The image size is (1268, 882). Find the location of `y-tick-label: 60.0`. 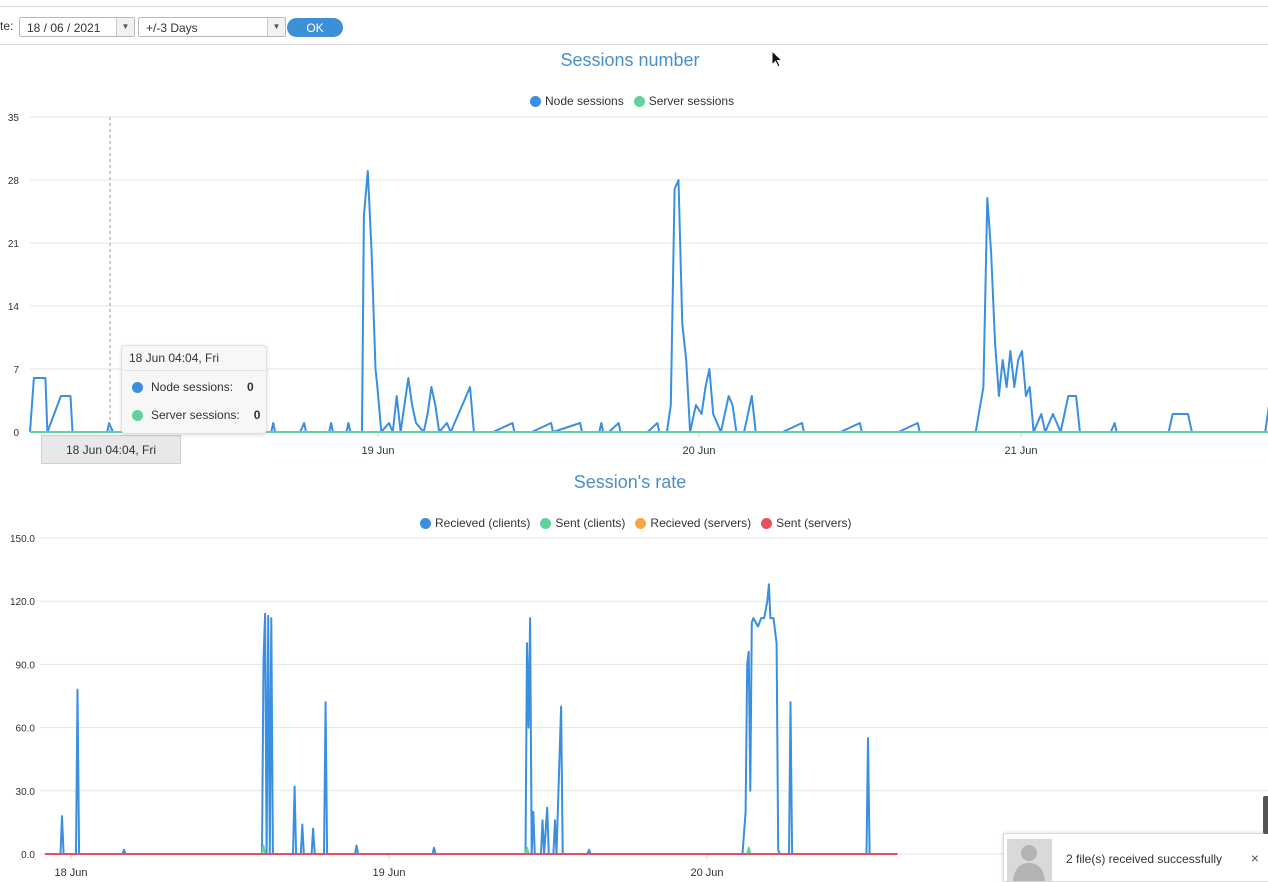

y-tick-label: 60.0 is located at coordinates (26, 729).